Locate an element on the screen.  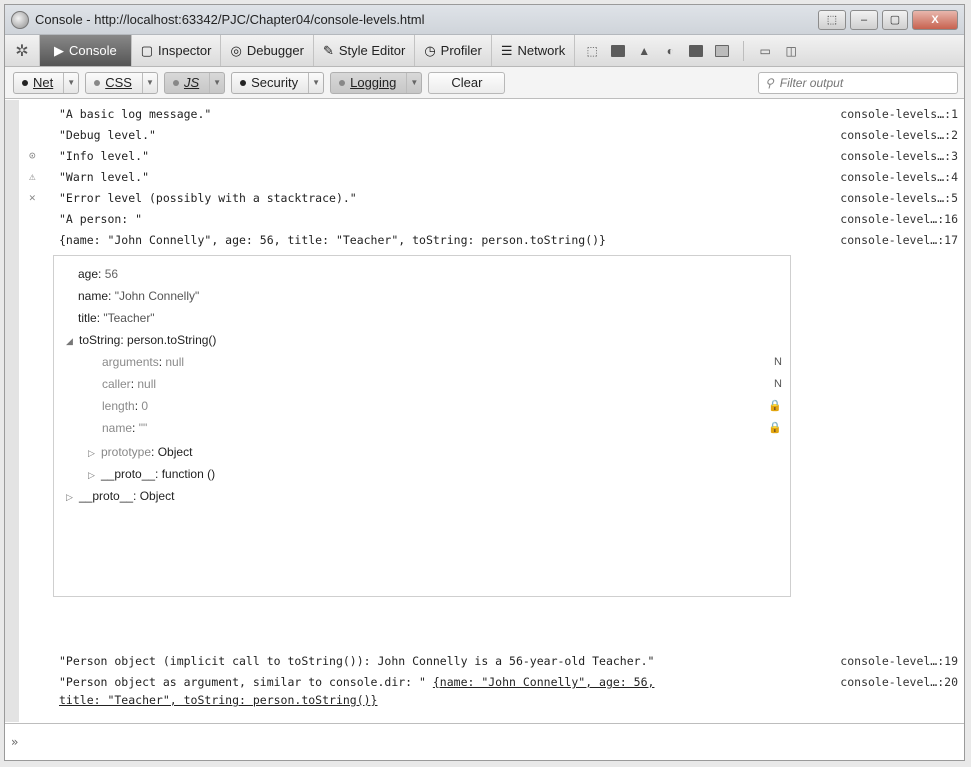
pick-element-icon: ⬚ is located at coordinates (592, 51).